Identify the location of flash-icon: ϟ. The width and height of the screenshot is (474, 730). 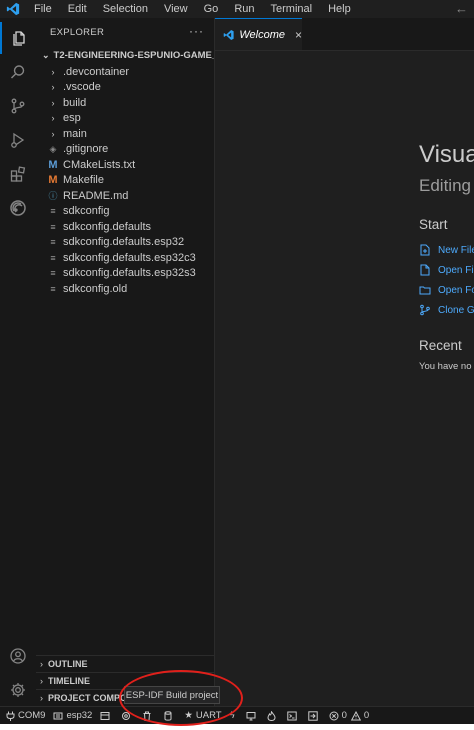
(232, 715).